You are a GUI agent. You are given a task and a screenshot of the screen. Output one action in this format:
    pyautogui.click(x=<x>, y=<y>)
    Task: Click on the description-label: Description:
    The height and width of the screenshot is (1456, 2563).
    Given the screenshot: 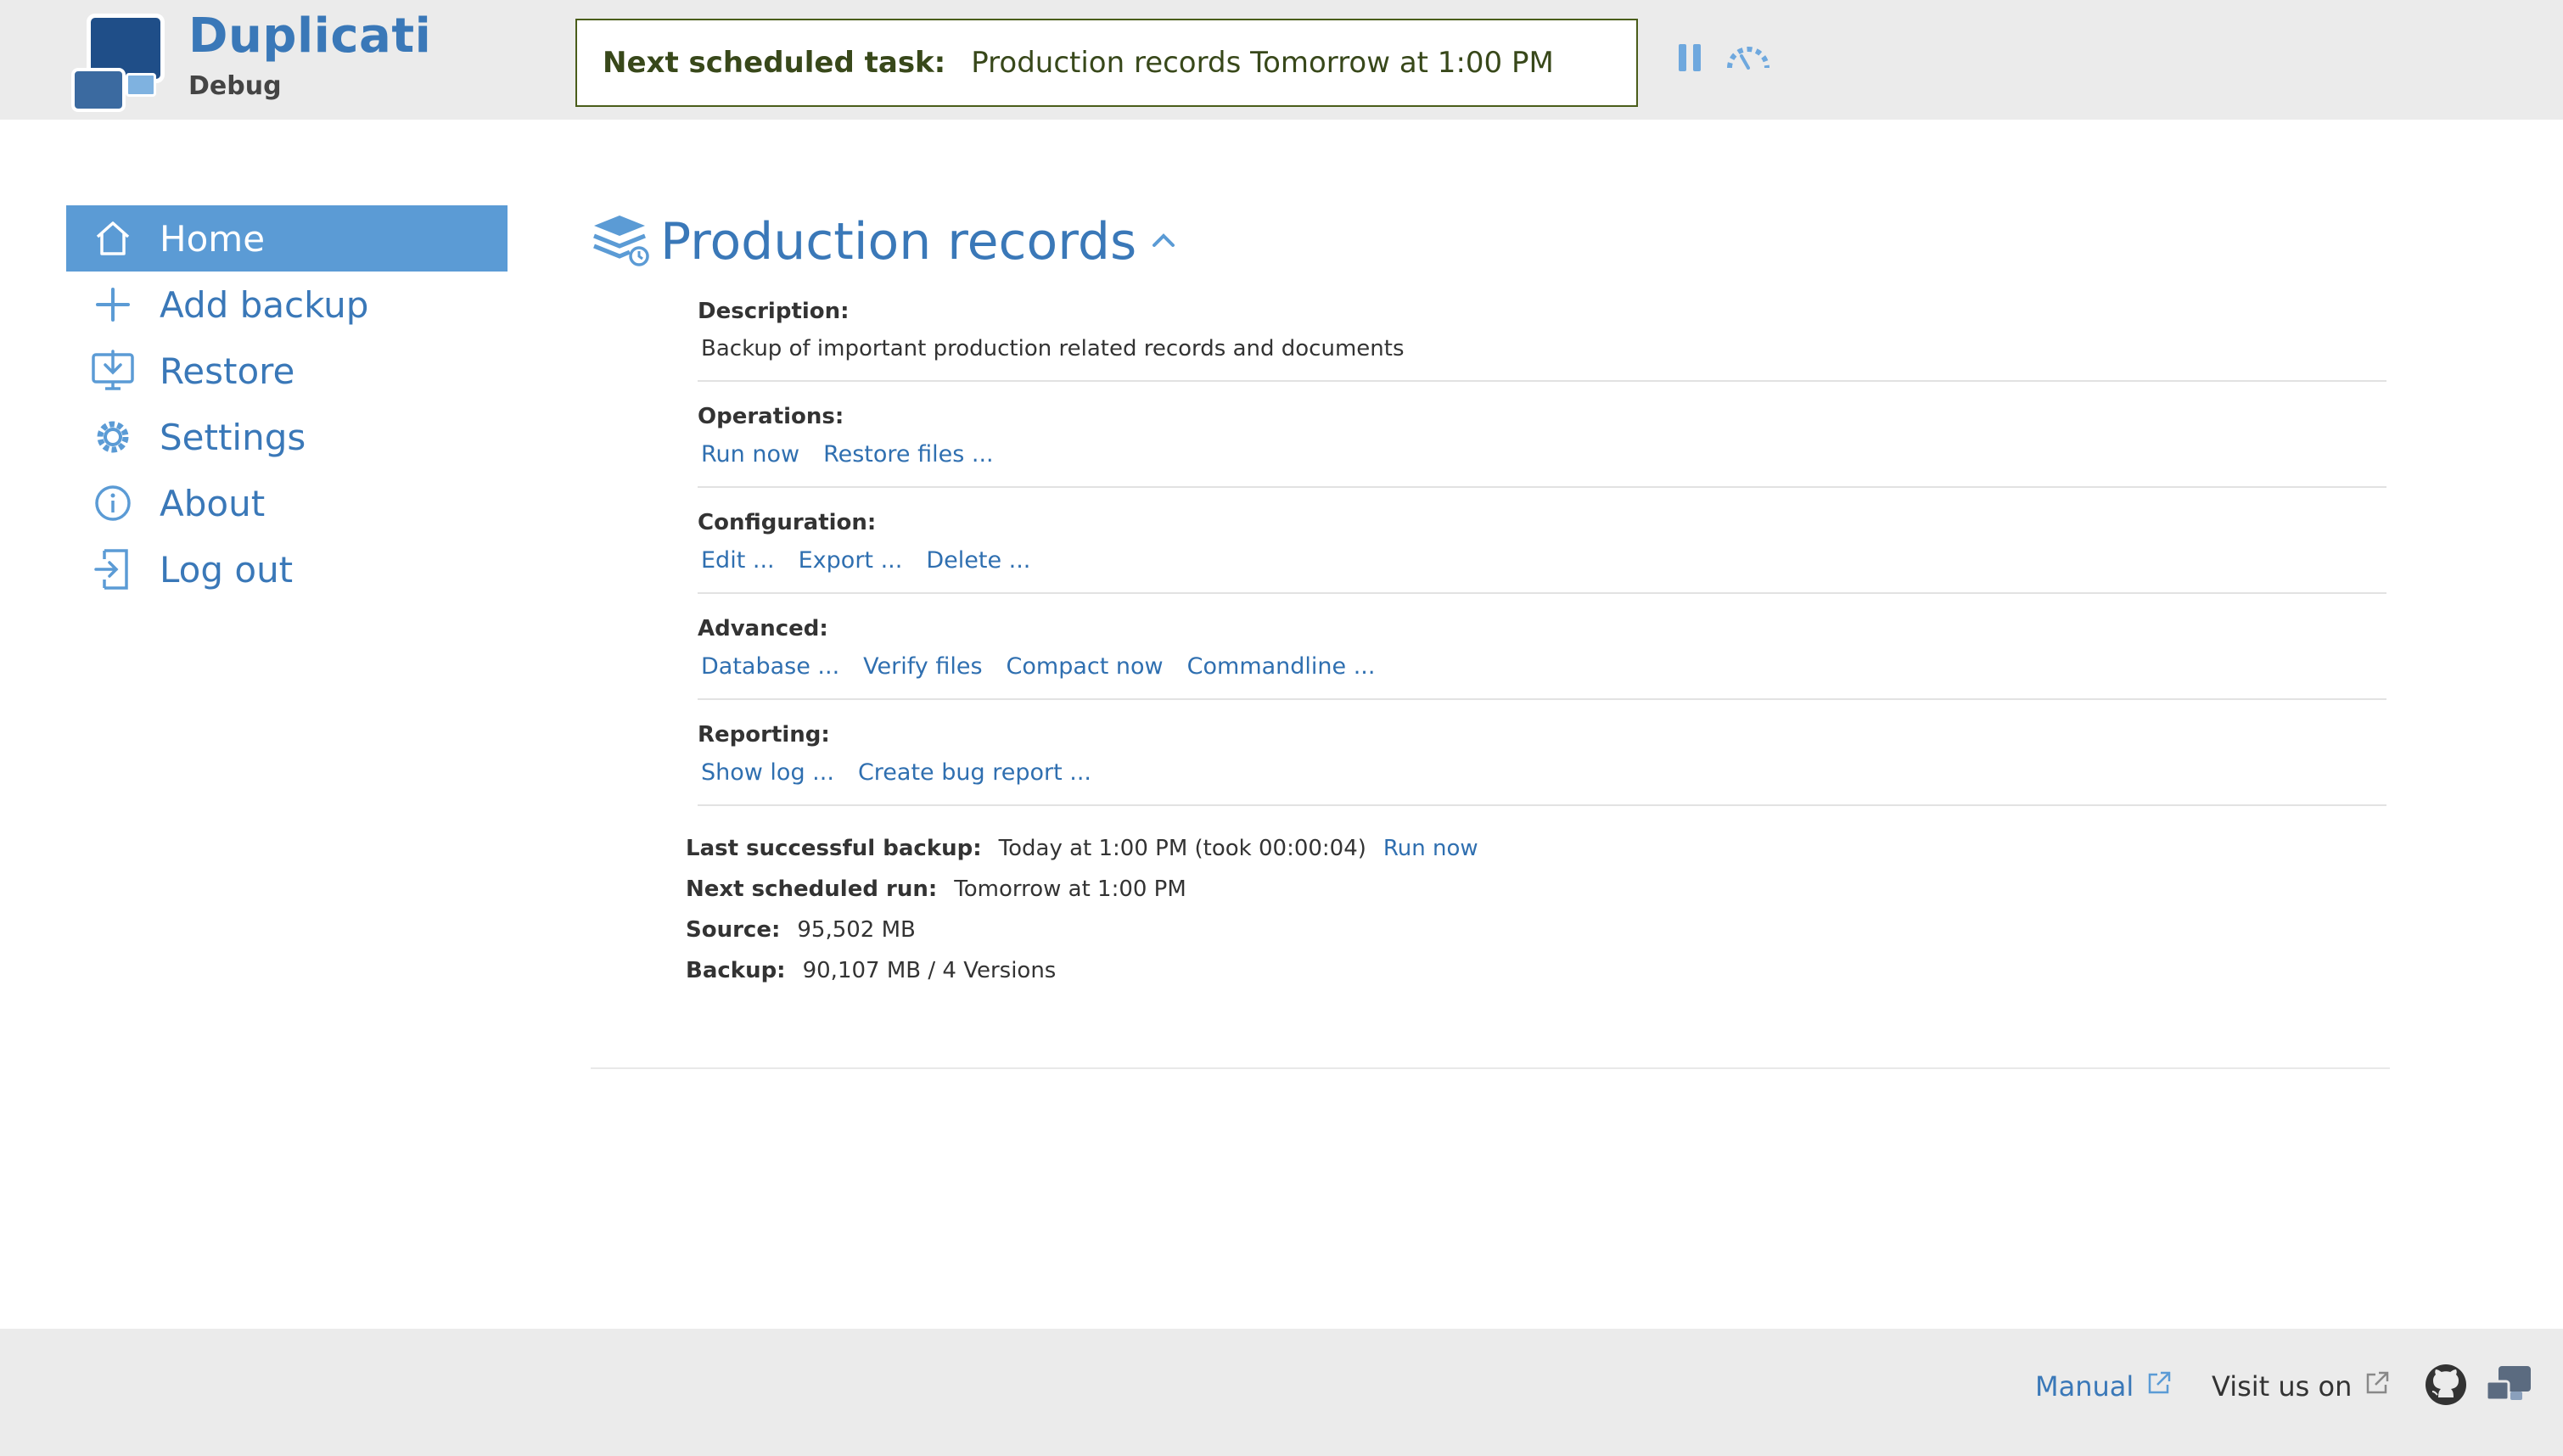 What is the action you would take?
    pyautogui.click(x=774, y=311)
    